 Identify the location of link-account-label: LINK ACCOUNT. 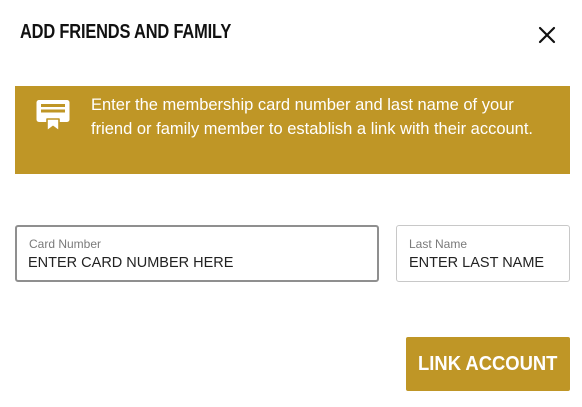
(488, 363).